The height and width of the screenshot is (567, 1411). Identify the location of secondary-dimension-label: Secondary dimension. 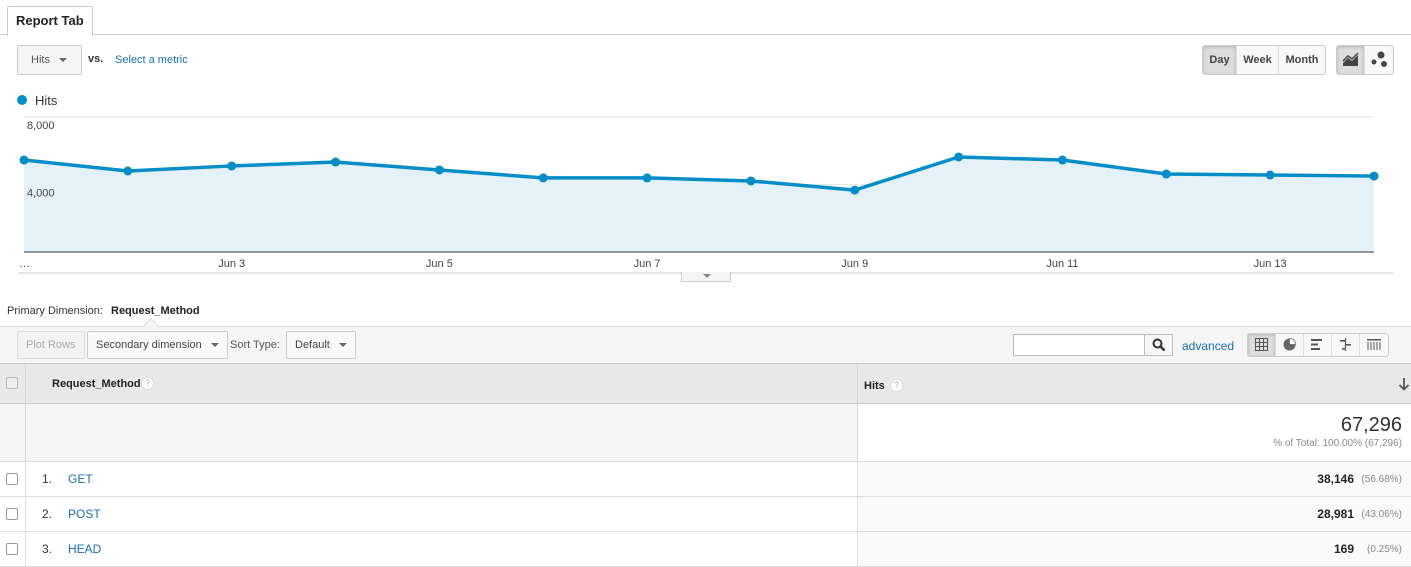
(149, 345).